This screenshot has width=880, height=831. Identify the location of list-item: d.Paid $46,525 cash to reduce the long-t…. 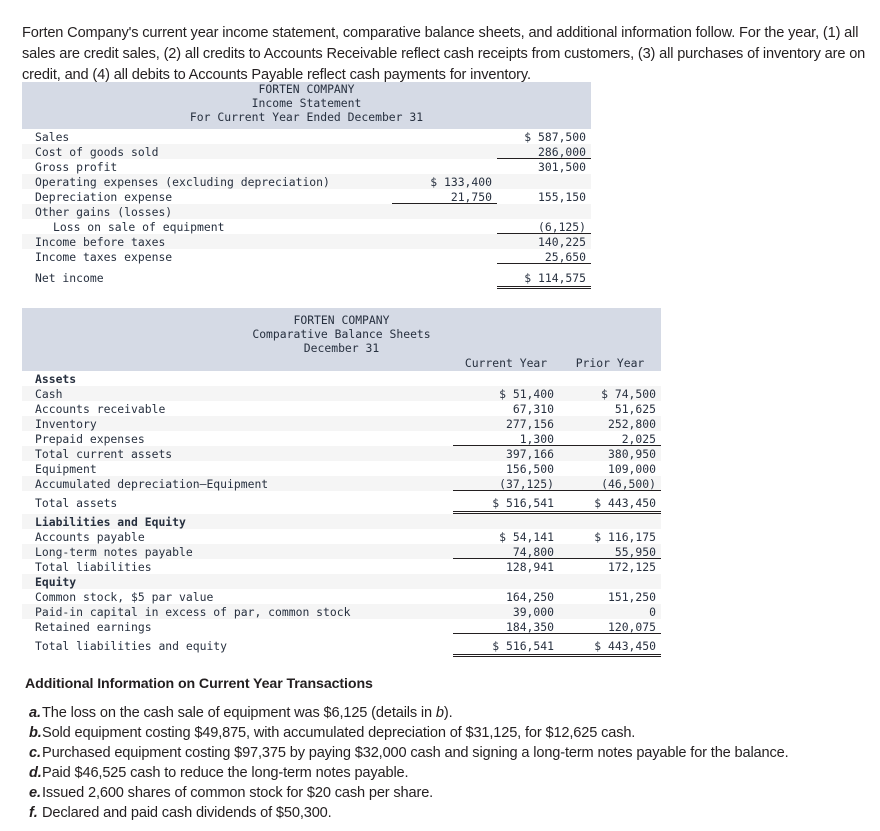
(451, 774).